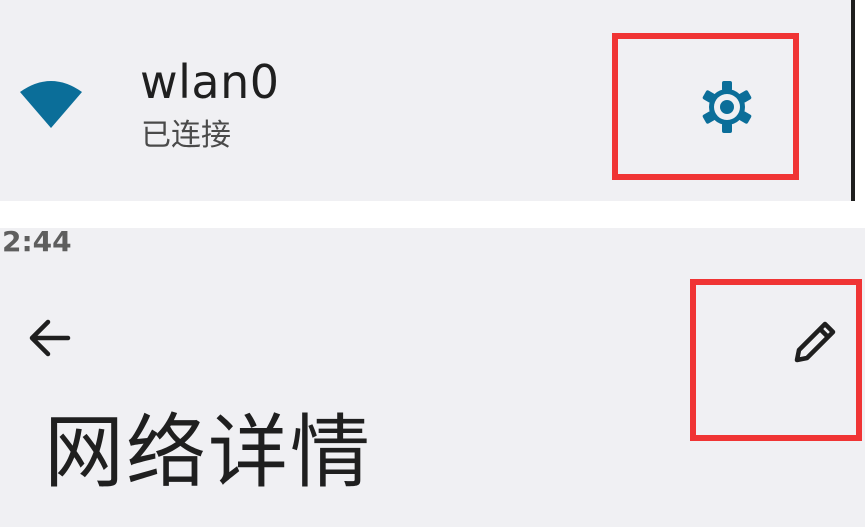 The width and height of the screenshot is (865, 527). I want to click on network-name: wlan0, so click(210, 82).